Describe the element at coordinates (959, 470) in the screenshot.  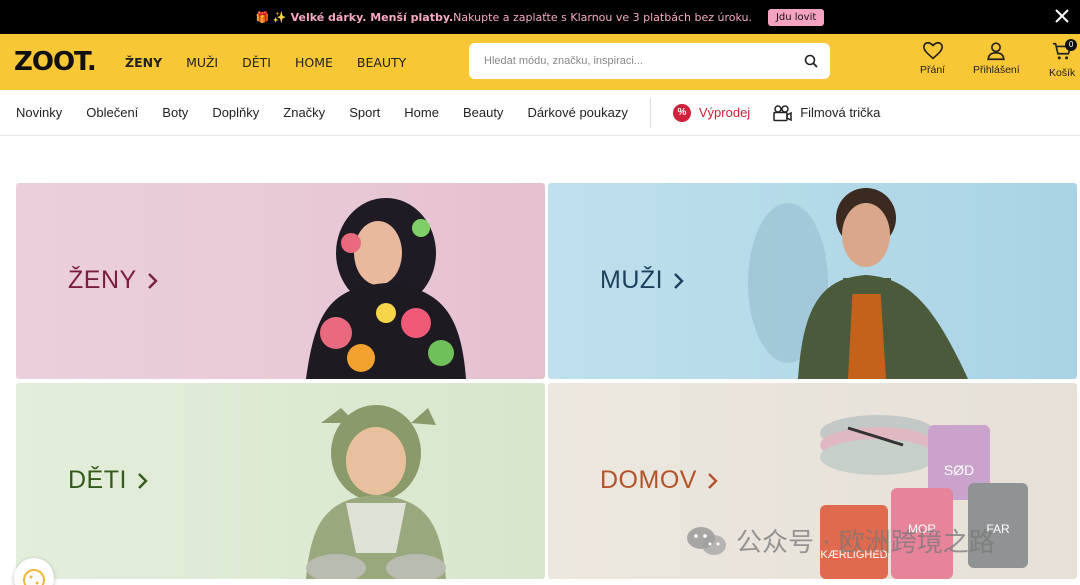
I see `mug-sod-text: SØD` at that location.